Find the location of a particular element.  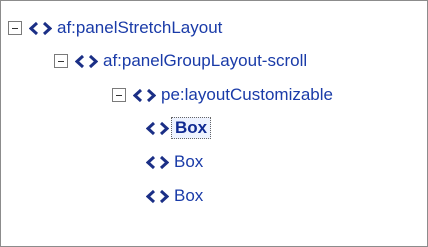

tree-node-box-2: Box is located at coordinates (176, 162).